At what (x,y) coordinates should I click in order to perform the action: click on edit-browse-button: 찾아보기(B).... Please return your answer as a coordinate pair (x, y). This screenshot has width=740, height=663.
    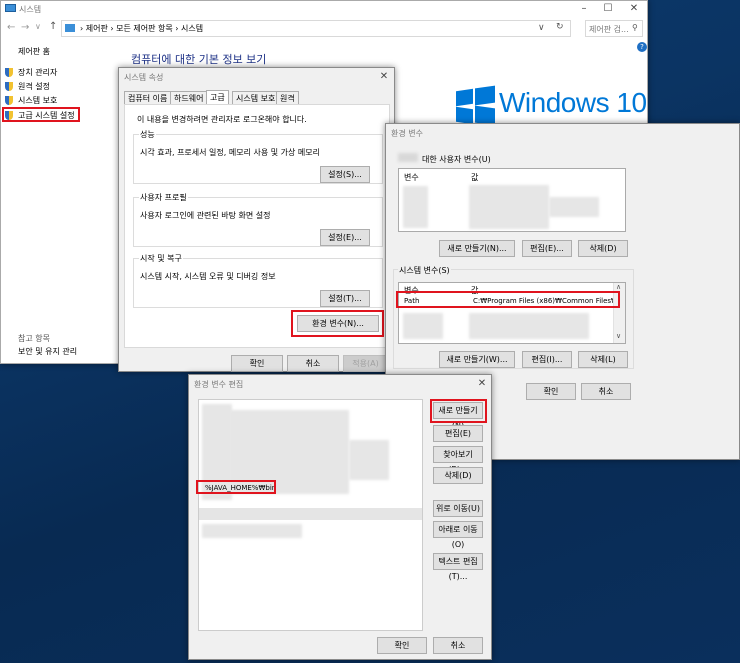
    Looking at the image, I should click on (458, 460).